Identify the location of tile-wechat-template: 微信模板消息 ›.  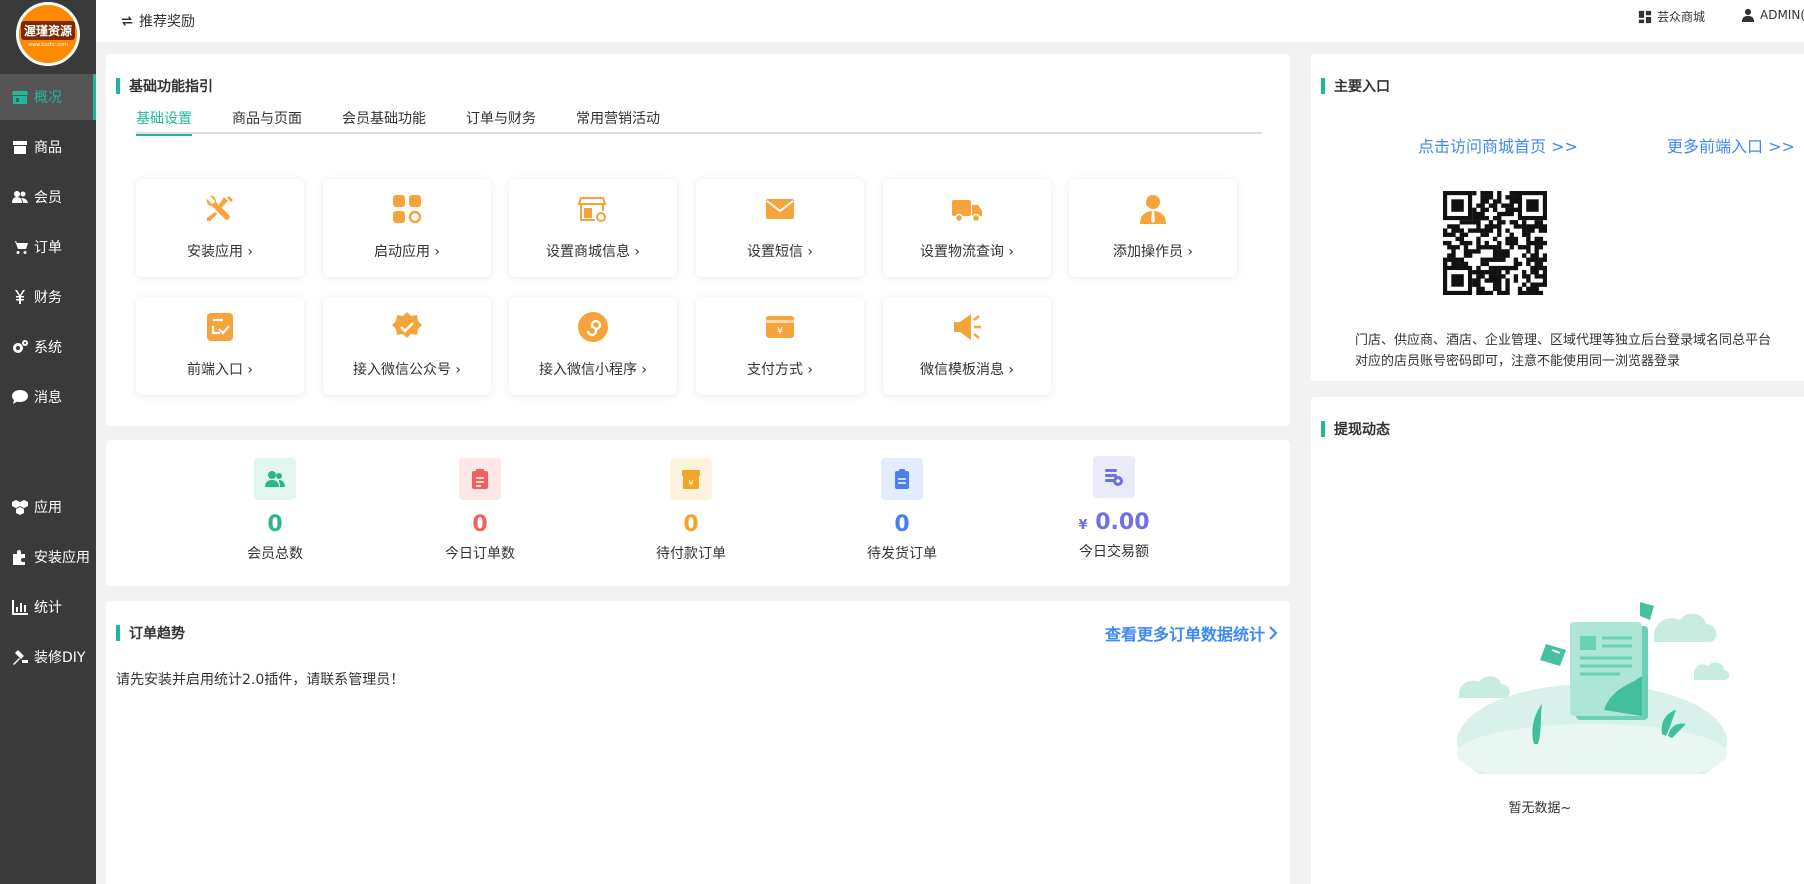
(967, 346).